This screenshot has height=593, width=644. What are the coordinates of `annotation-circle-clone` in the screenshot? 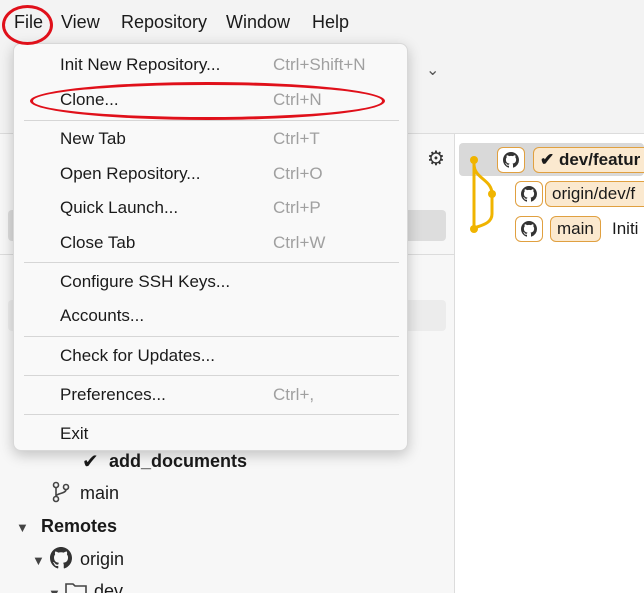 It's located at (207, 101).